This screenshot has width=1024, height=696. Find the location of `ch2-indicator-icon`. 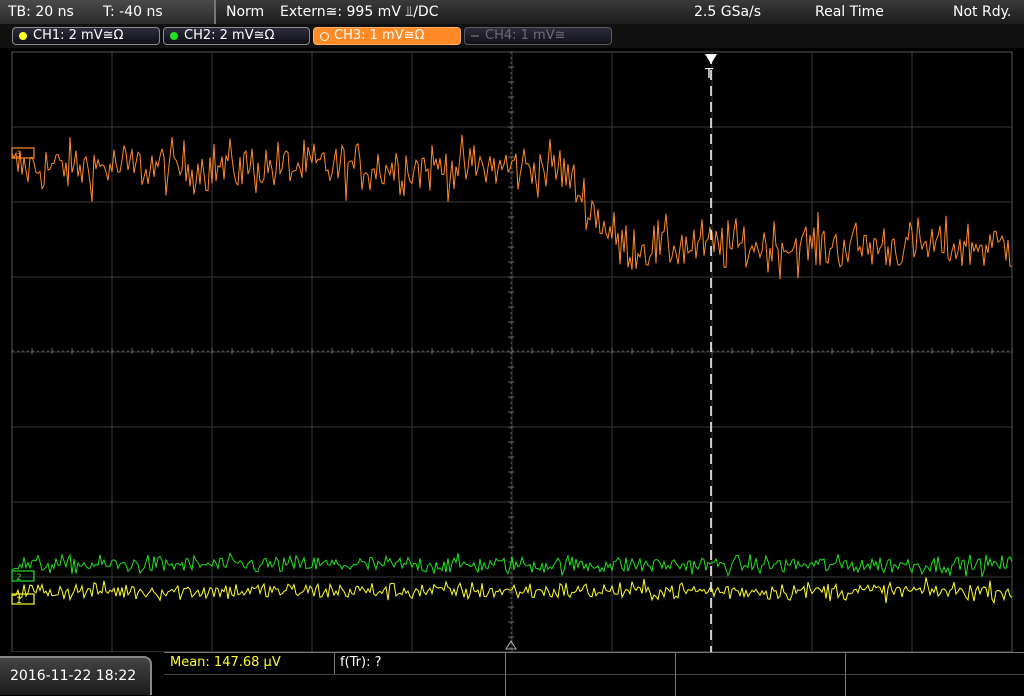

ch2-indicator-icon is located at coordinates (174, 36).